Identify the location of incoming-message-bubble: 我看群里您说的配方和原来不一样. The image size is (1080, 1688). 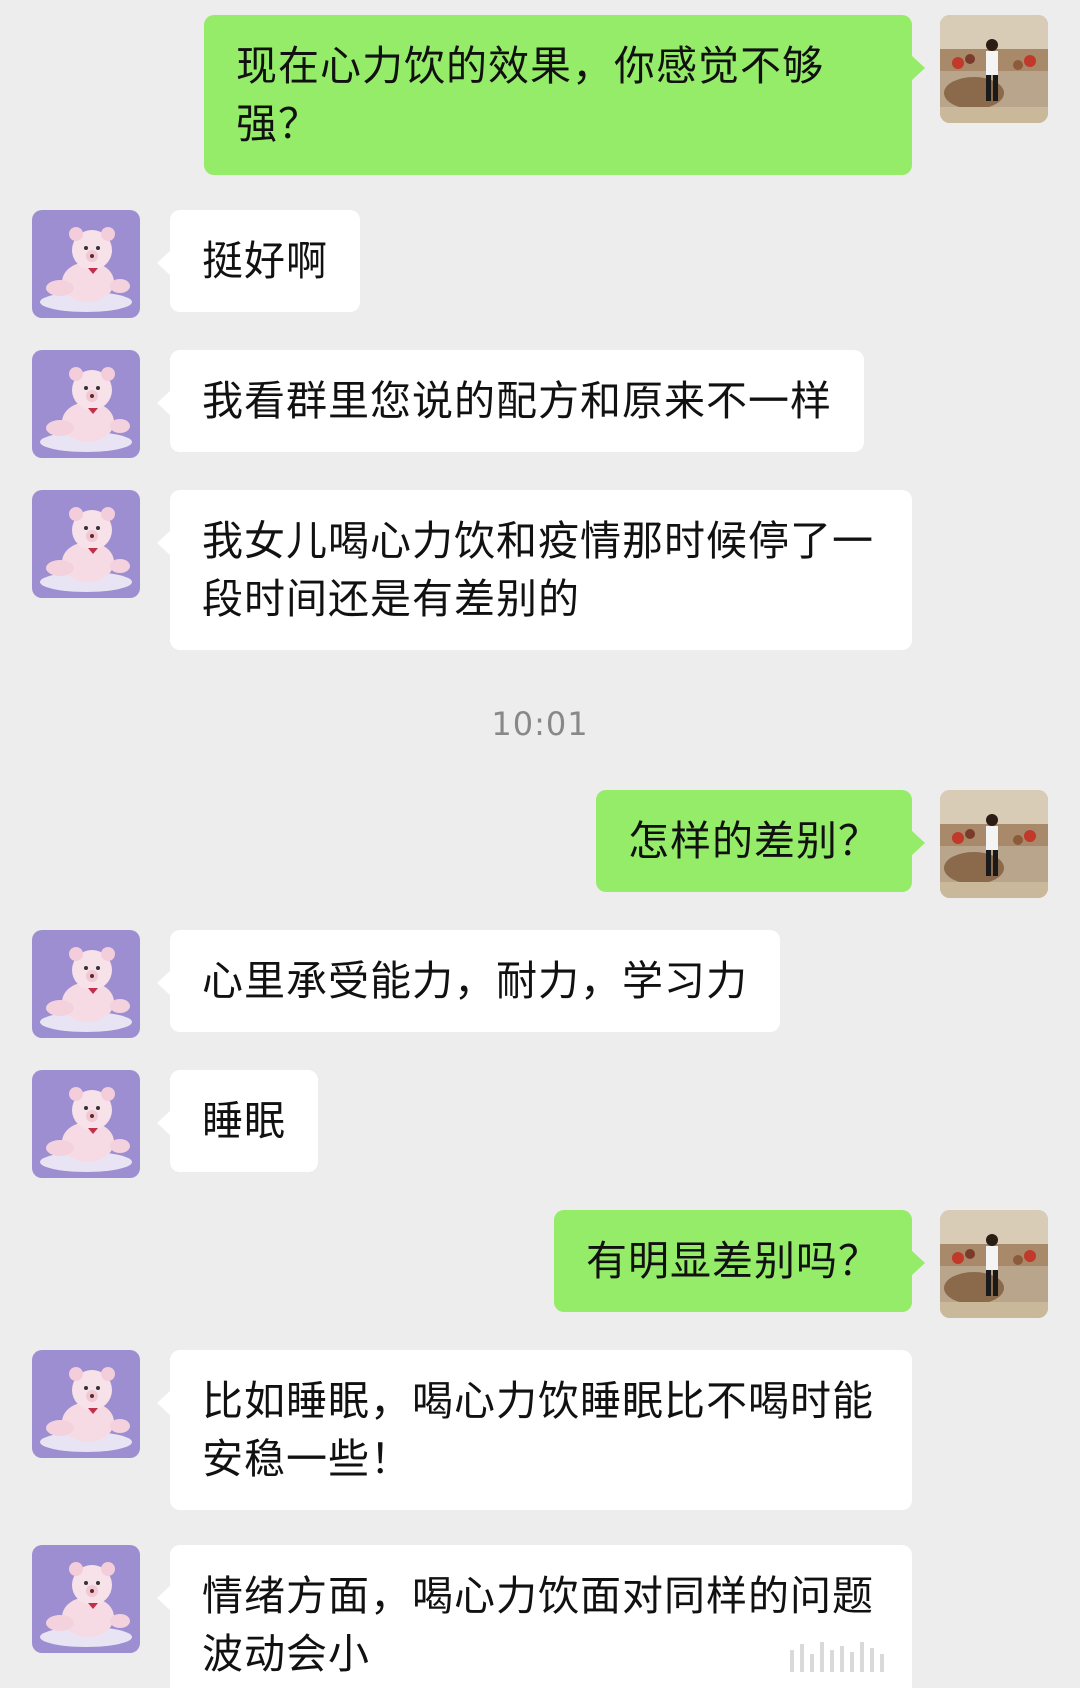
(510, 401).